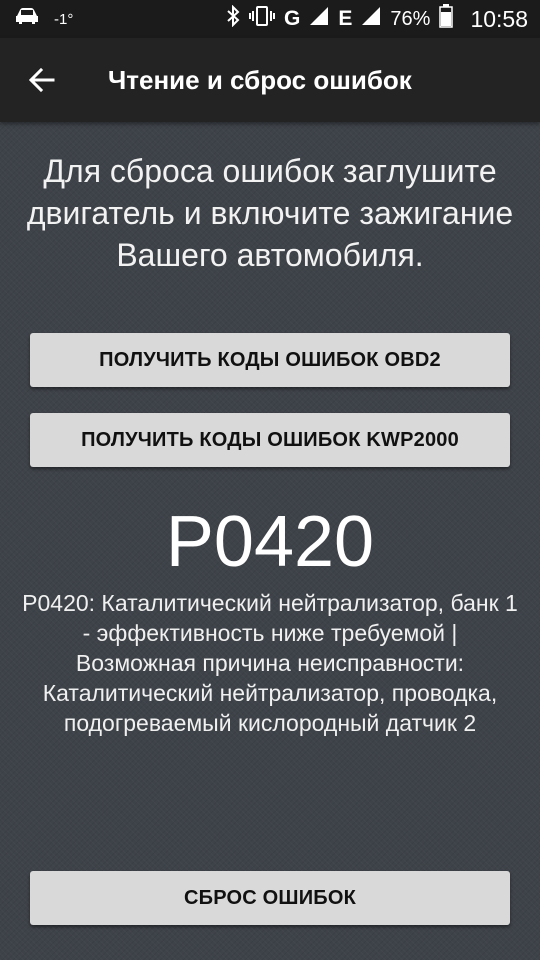 The width and height of the screenshot is (540, 960). What do you see at coordinates (233, 18) in the screenshot?
I see `bluetooth-icon` at bounding box center [233, 18].